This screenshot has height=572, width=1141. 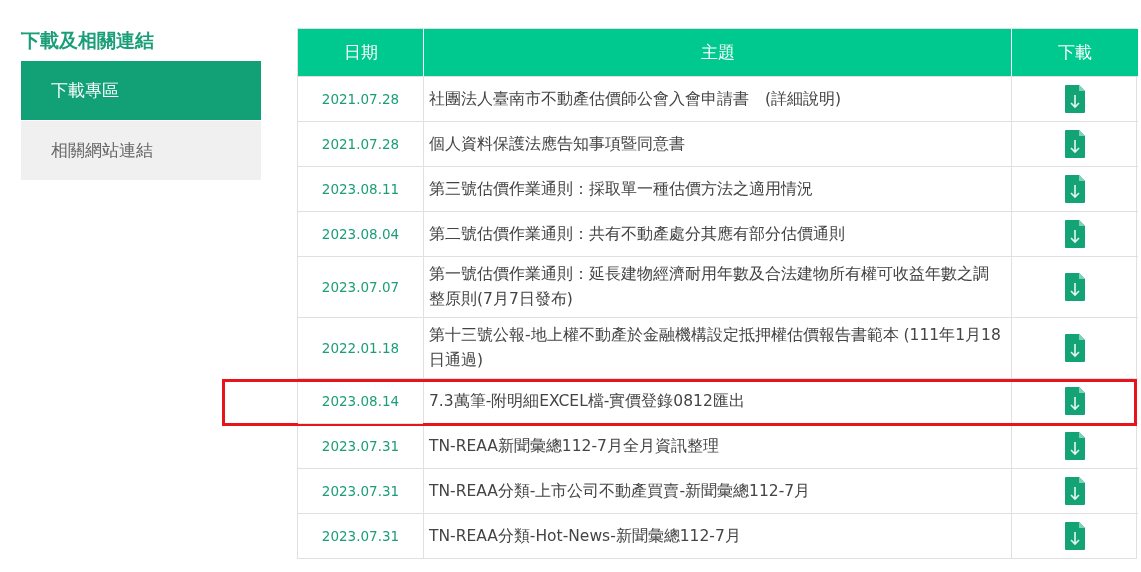 What do you see at coordinates (715, 287) in the screenshot?
I see `subject-link: 第一號估價作業通則：延長建物經濟耐用年數及合法建物所有權可收益年數之調整原則(7月7日發布)` at bounding box center [715, 287].